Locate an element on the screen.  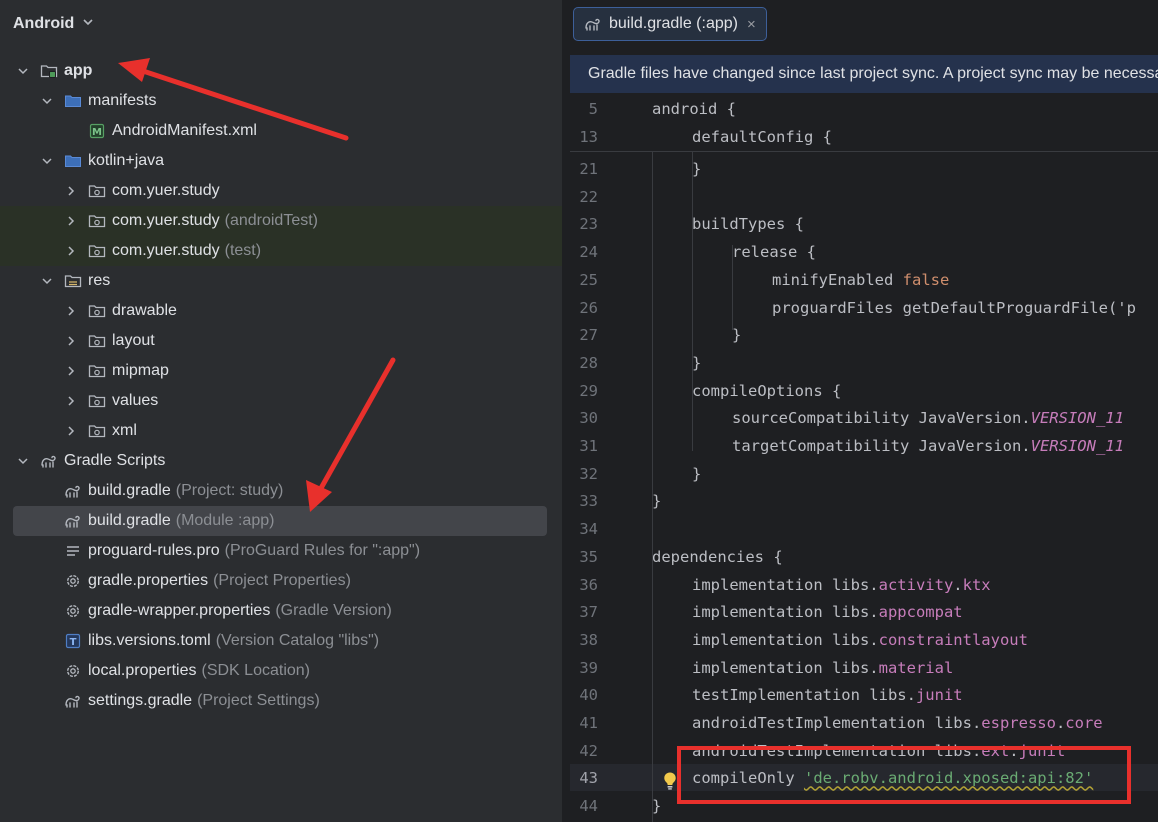
code-text: } is located at coordinates (696, 169).